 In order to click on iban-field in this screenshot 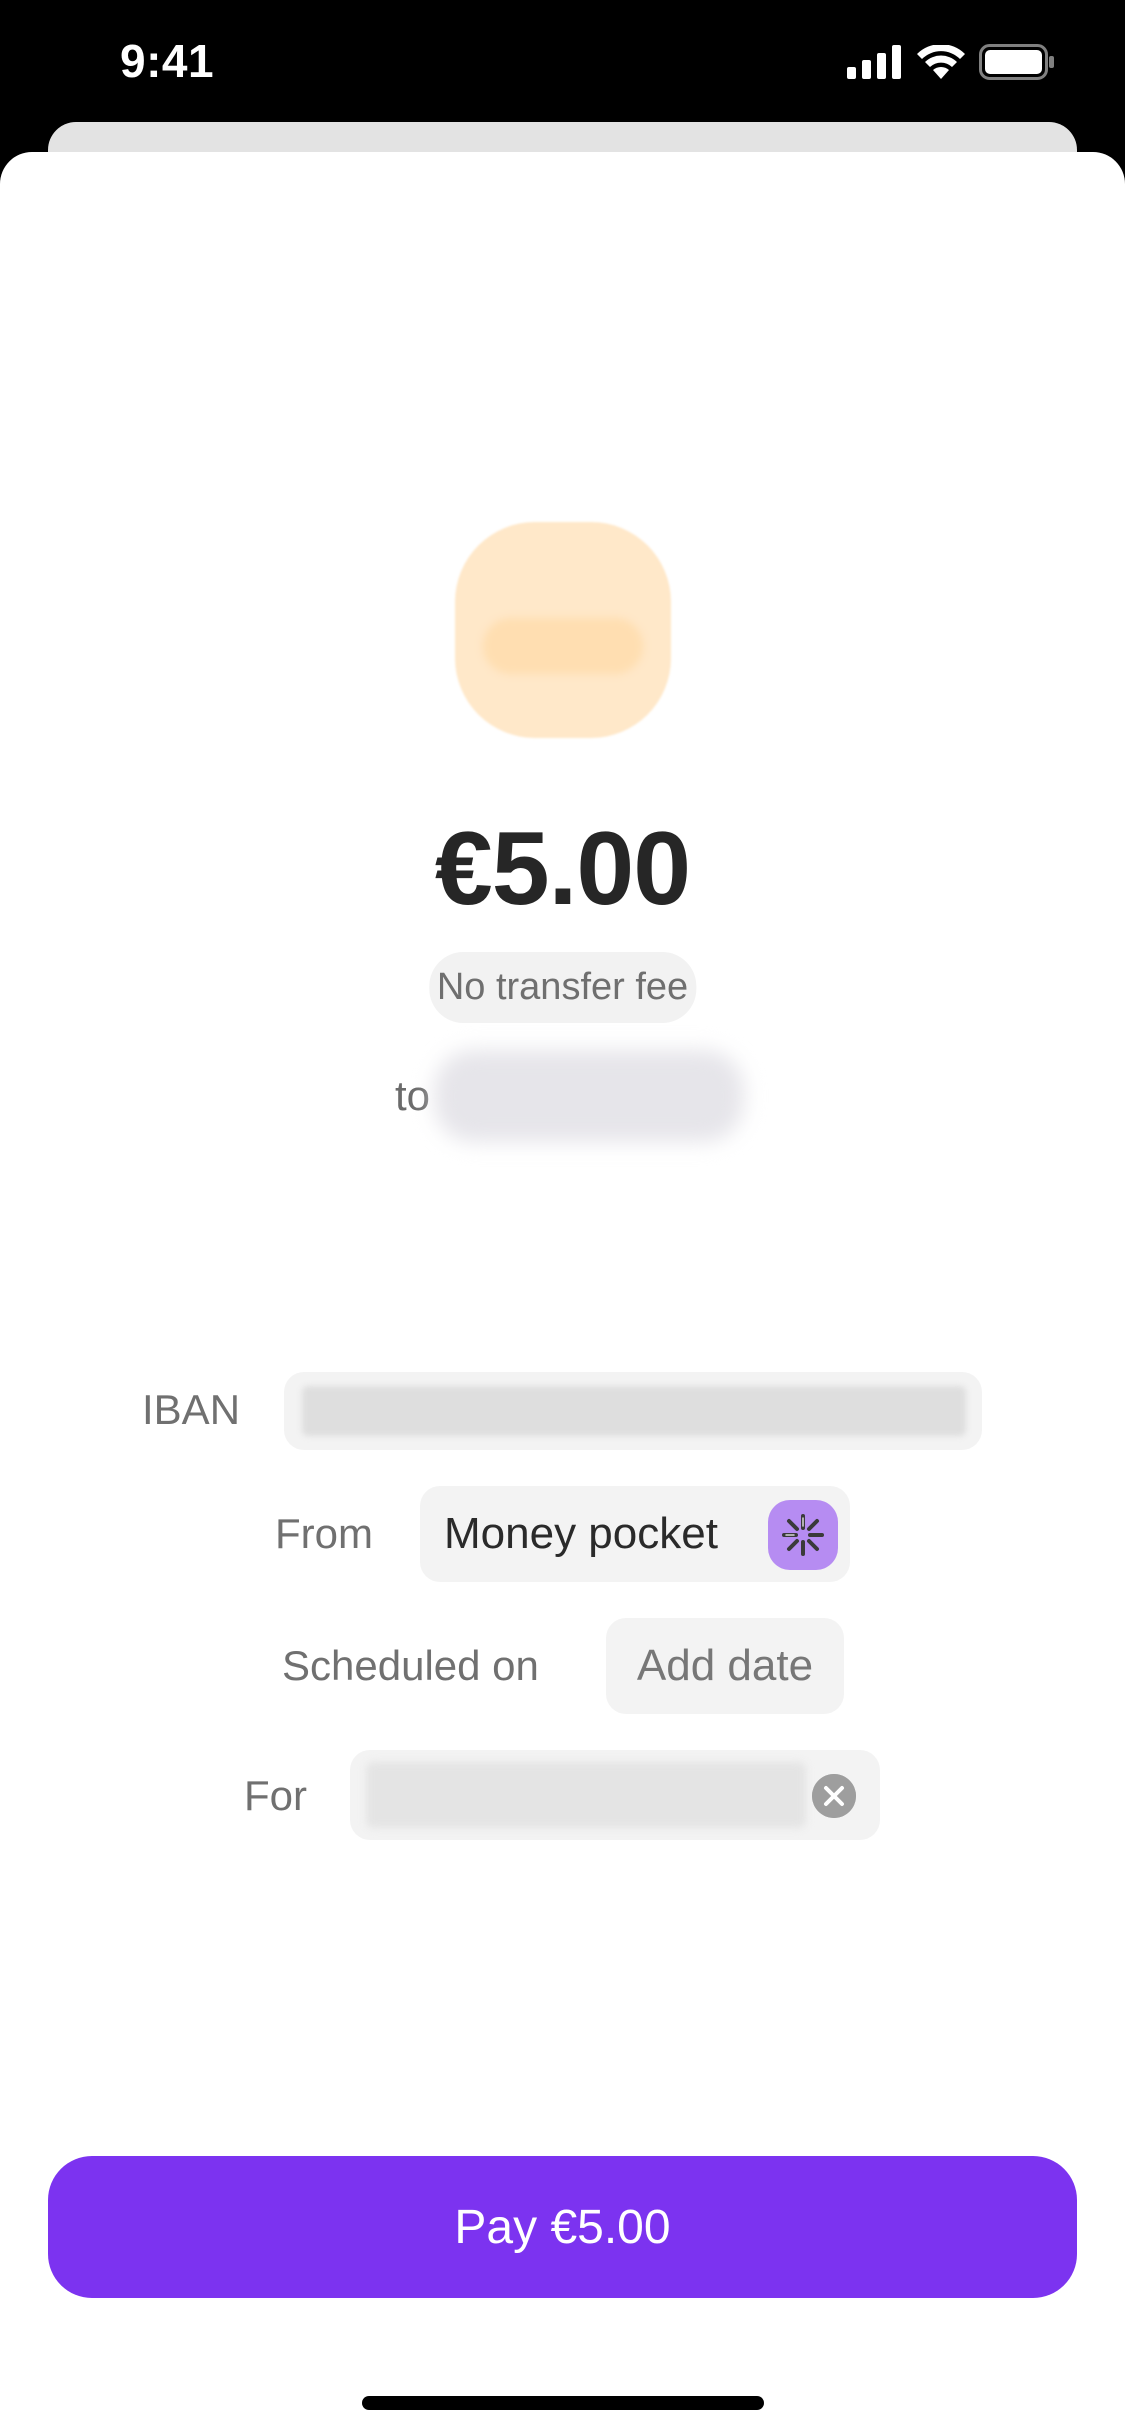, I will do `click(633, 1411)`.